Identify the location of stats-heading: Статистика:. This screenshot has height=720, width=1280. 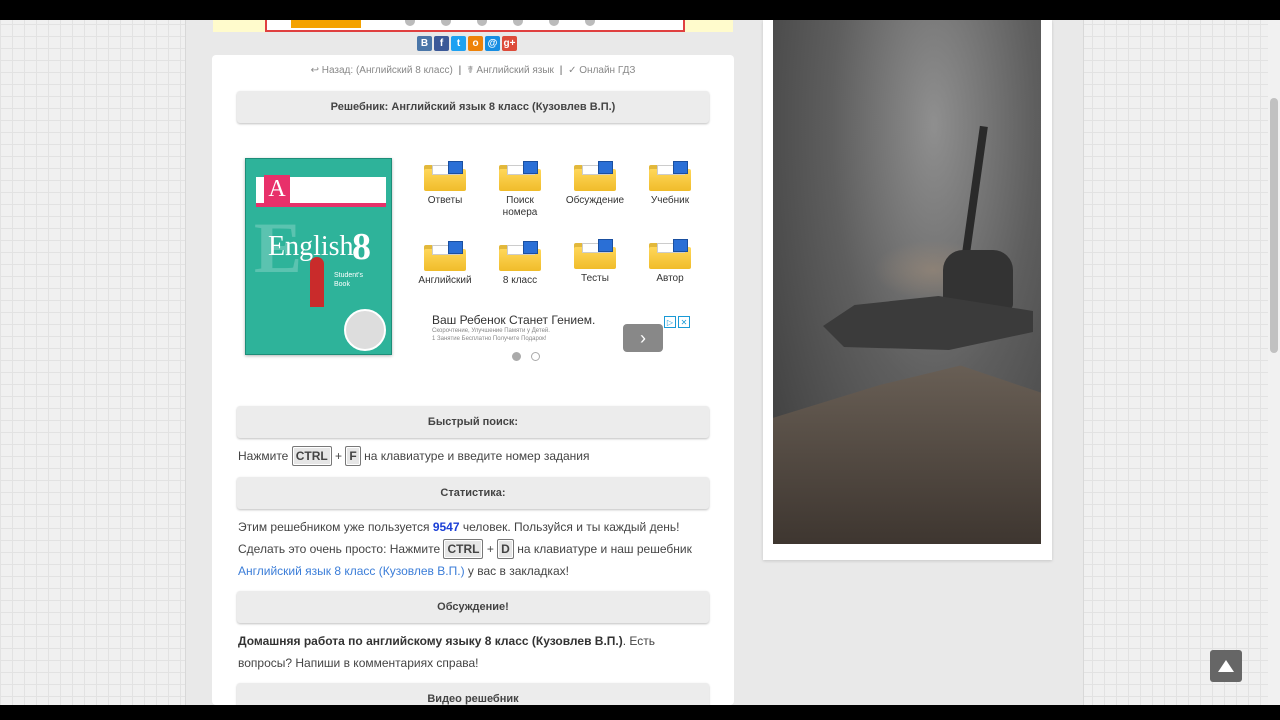
(473, 493).